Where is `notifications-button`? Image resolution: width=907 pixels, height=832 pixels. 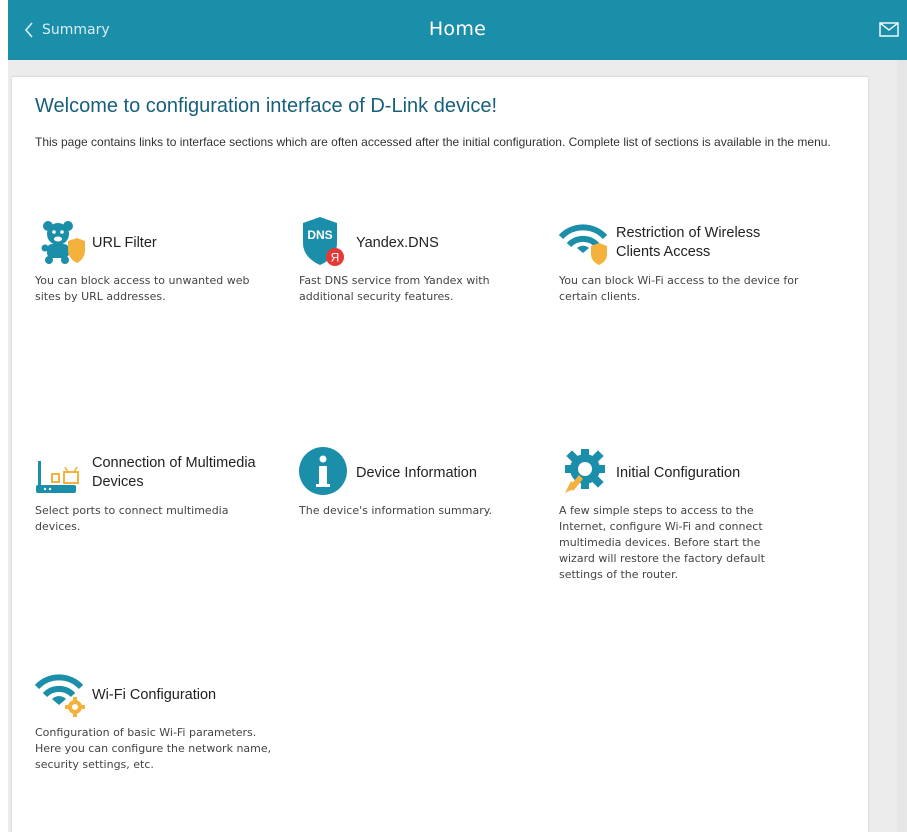
notifications-button is located at coordinates (889, 31).